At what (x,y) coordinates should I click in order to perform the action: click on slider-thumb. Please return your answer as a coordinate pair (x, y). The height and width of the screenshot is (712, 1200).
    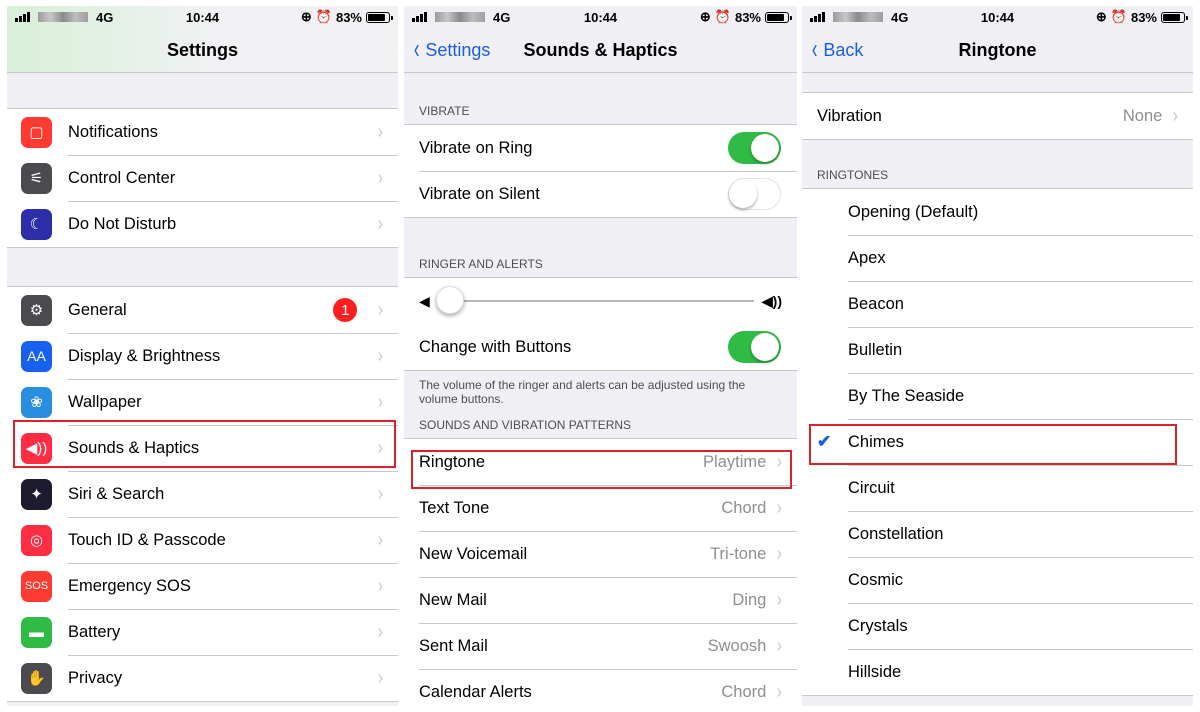
    Looking at the image, I should click on (449, 300).